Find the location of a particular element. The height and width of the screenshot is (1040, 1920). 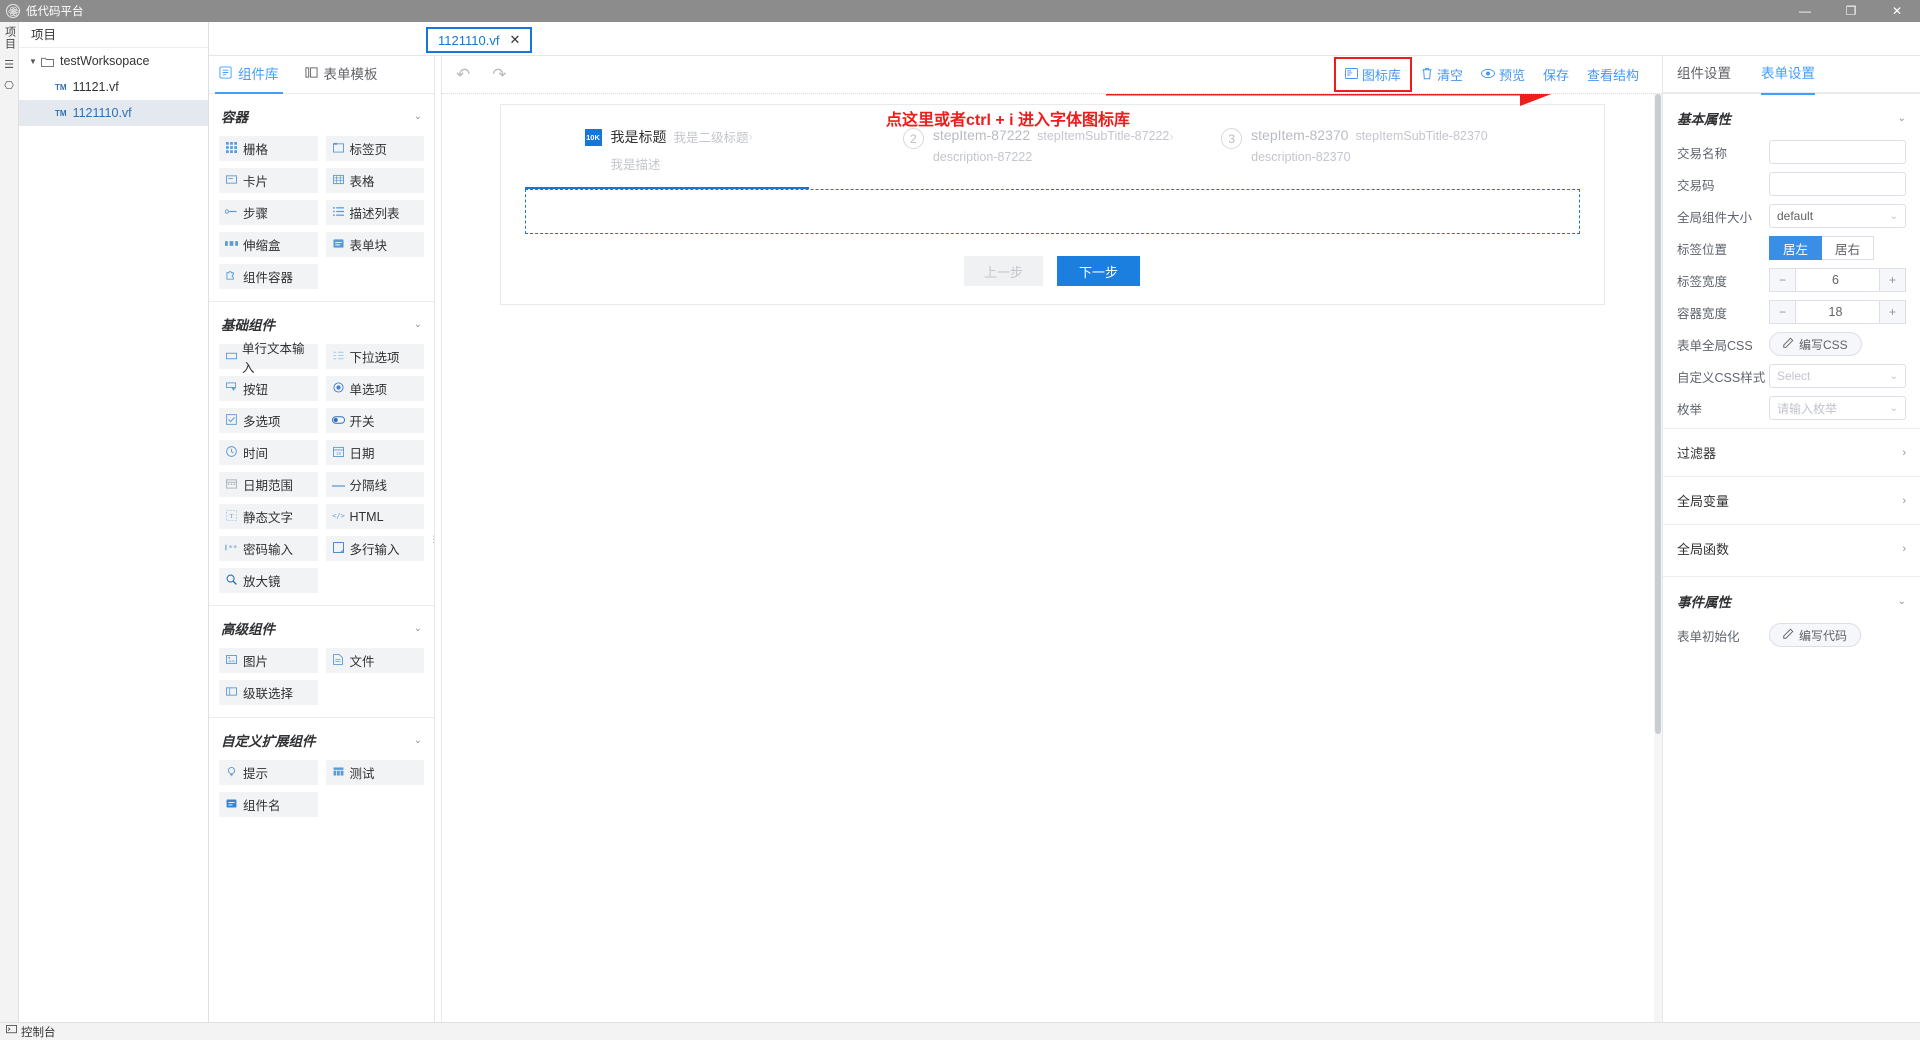

lib-item-dropdown: 下拉选项 is located at coordinates (374, 356).